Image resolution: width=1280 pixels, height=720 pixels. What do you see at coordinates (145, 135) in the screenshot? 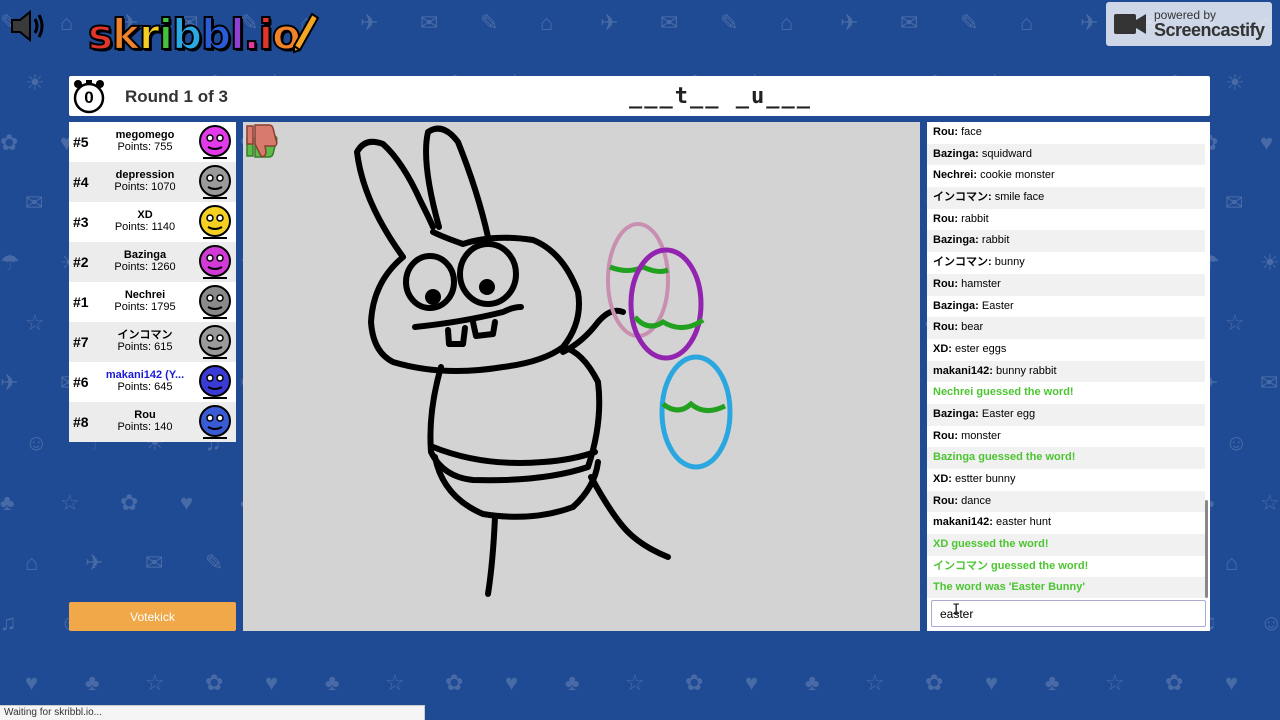
I see `player-name: megomego` at bounding box center [145, 135].